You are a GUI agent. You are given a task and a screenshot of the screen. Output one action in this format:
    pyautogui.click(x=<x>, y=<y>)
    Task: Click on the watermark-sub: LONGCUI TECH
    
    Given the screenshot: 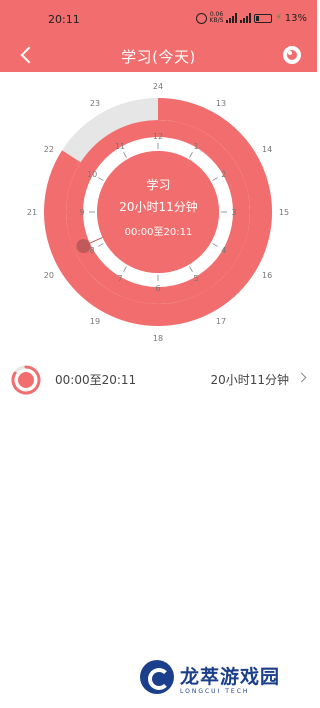 What is the action you would take?
    pyautogui.click(x=215, y=691)
    